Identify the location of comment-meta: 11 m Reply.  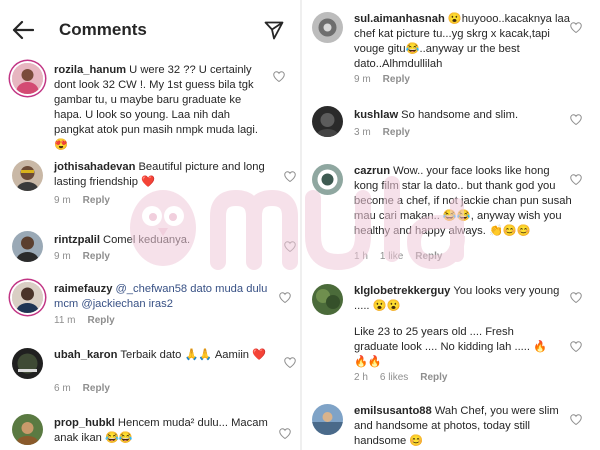
(90, 320).